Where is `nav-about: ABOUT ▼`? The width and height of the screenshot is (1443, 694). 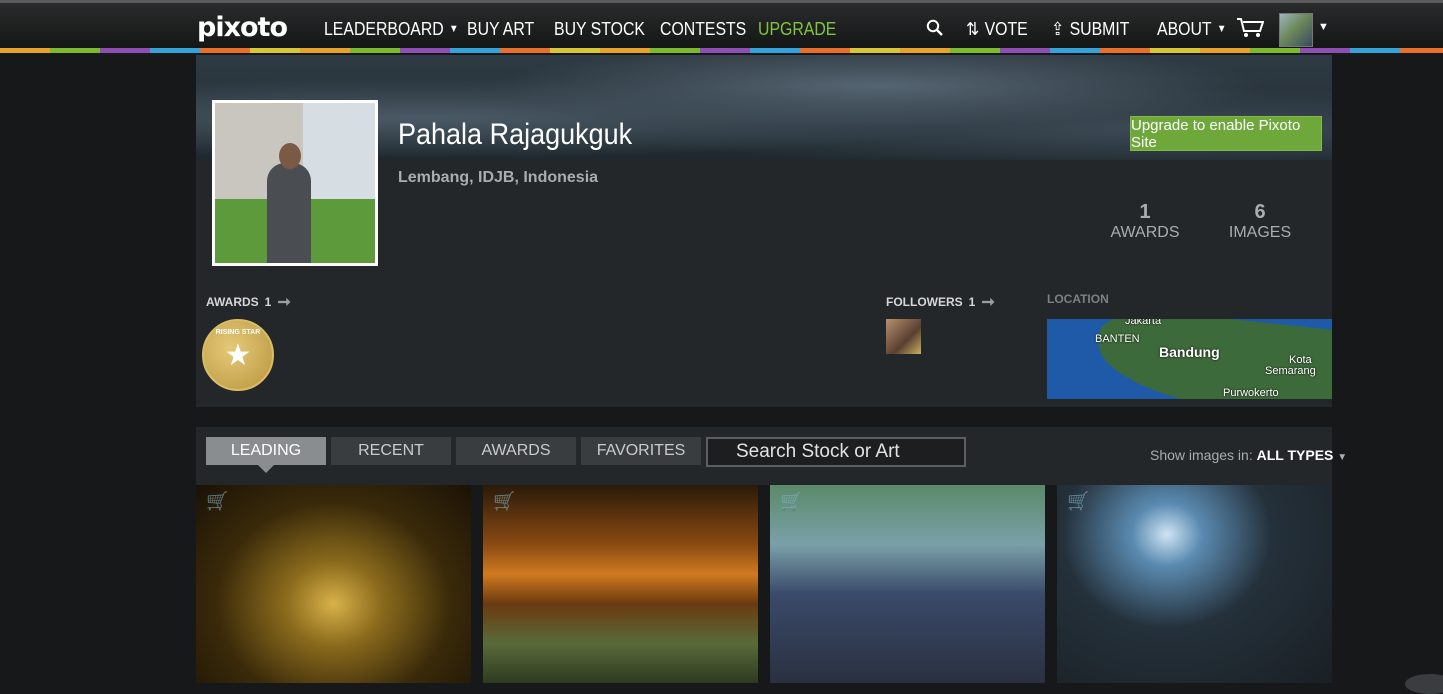 nav-about: ABOUT ▼ is located at coordinates (1191, 29).